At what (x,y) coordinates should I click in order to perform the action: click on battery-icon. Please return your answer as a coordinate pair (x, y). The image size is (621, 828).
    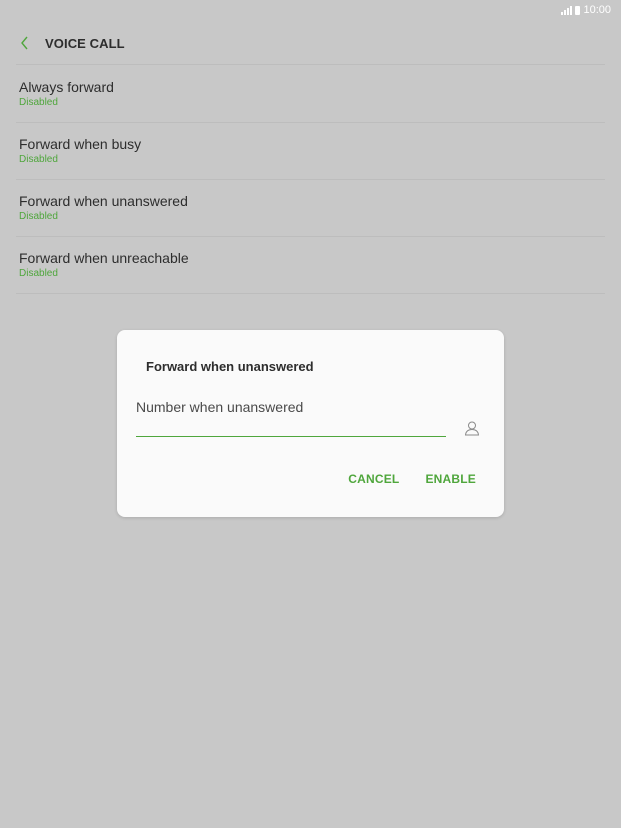
    Looking at the image, I should click on (578, 10).